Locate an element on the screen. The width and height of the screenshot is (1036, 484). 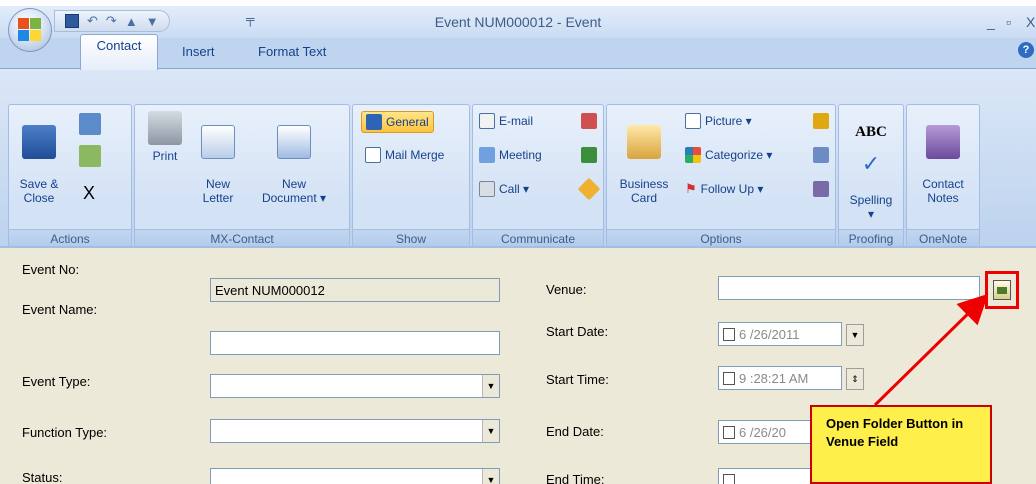
time-spinner: ⇕ is located at coordinates (855, 379).